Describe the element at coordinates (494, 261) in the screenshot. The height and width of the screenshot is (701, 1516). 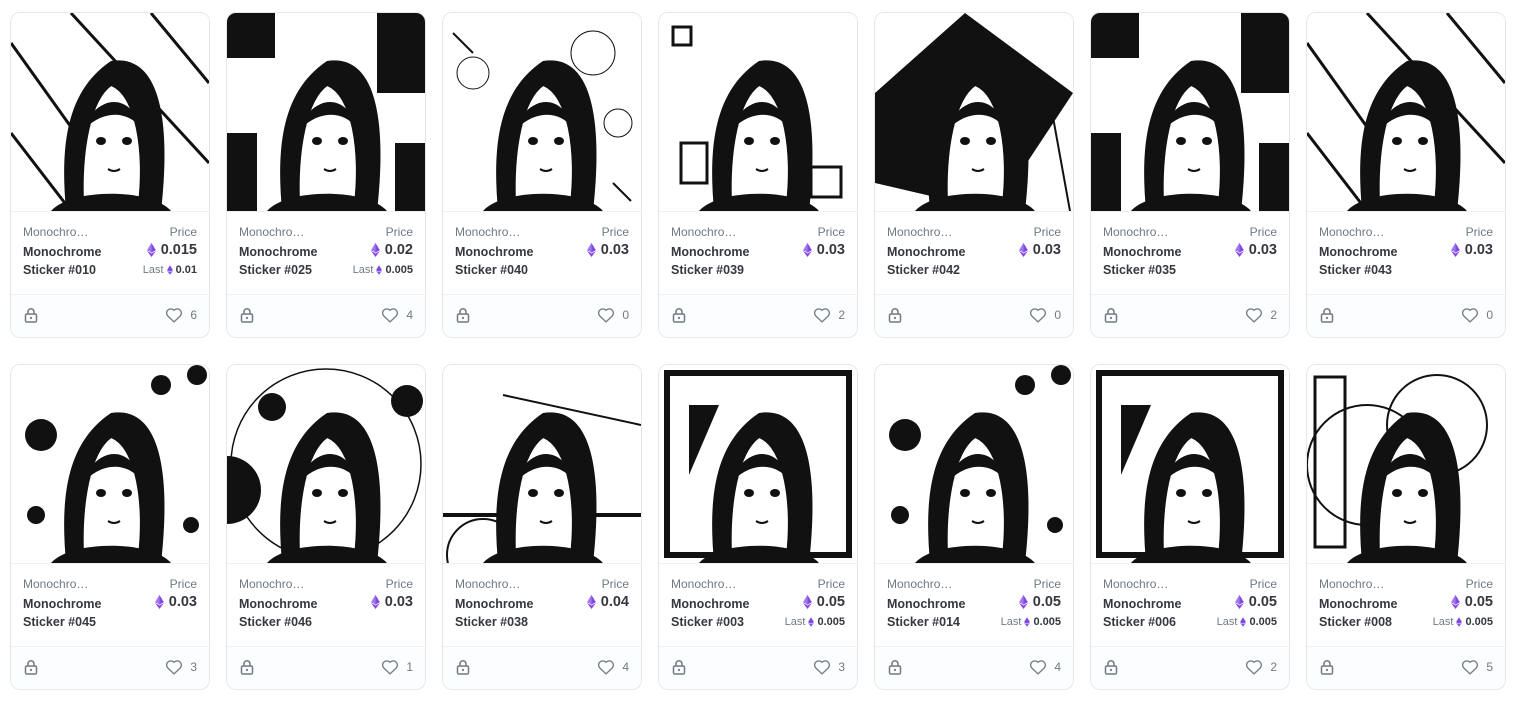
I see `nft-name: Monochrome Sticker #040` at that location.